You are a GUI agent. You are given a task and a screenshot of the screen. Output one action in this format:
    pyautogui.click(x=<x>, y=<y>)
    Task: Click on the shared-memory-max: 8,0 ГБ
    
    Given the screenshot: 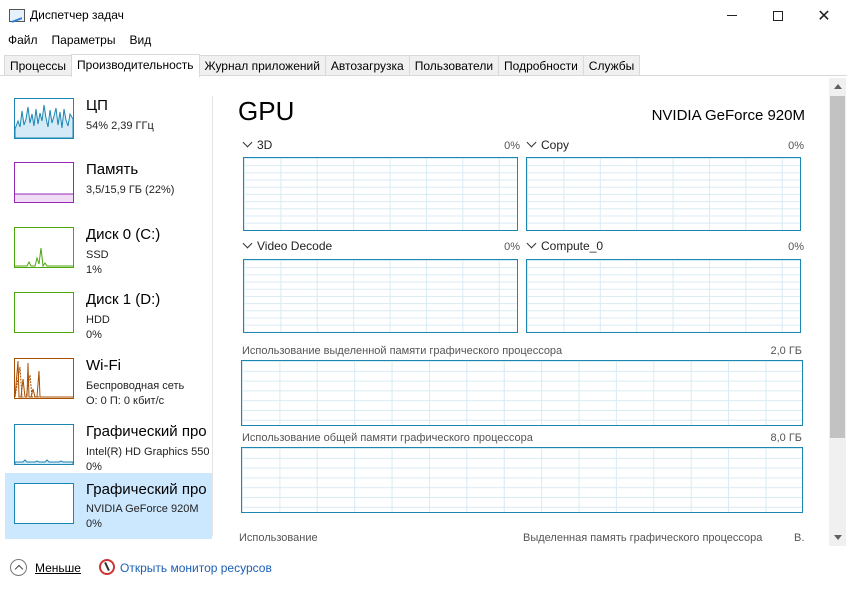 What is the action you would take?
    pyautogui.click(x=786, y=438)
    